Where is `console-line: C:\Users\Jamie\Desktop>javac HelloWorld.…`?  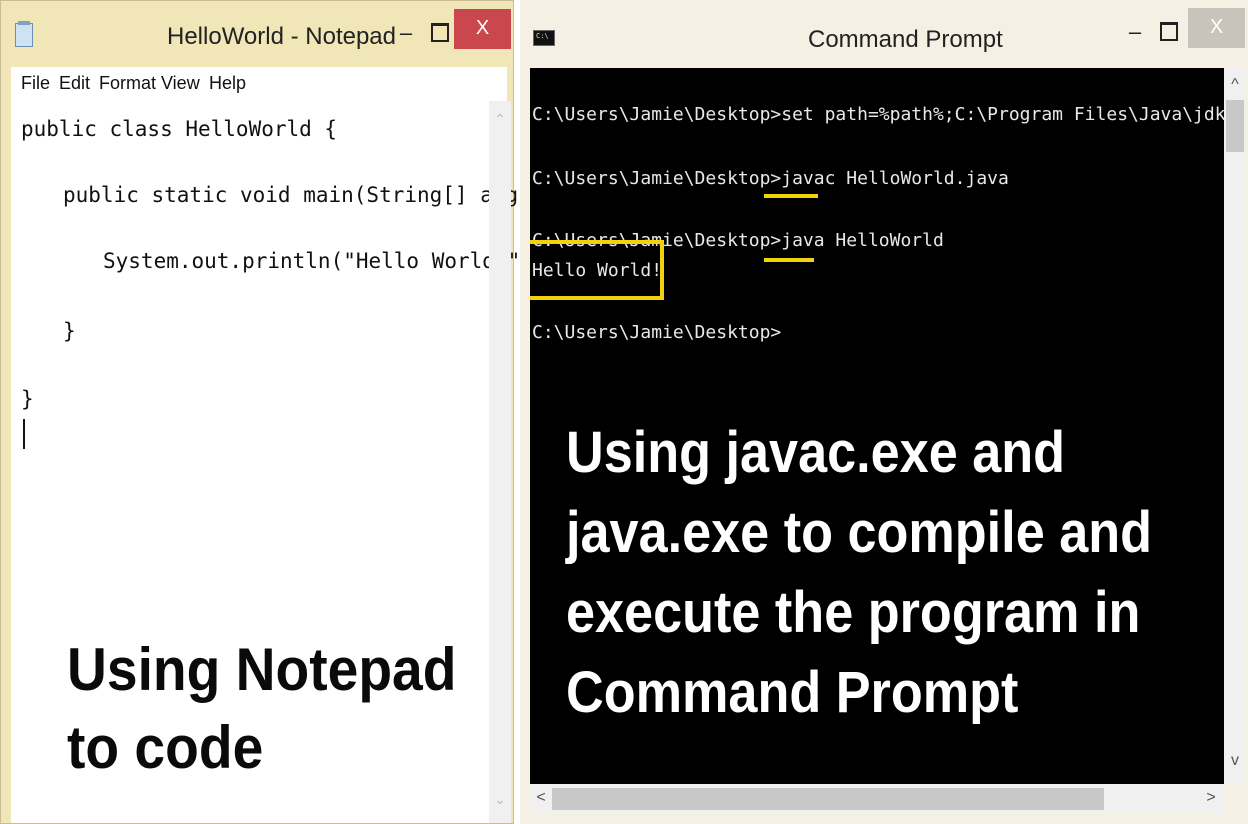 console-line: C:\Users\Jamie\Desktop>javac HelloWorld.… is located at coordinates (770, 178).